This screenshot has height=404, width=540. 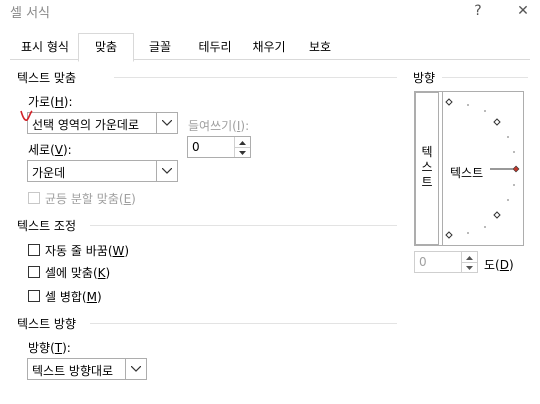 What do you see at coordinates (160, 47) in the screenshot?
I see `tab-font: 글꼴` at bounding box center [160, 47].